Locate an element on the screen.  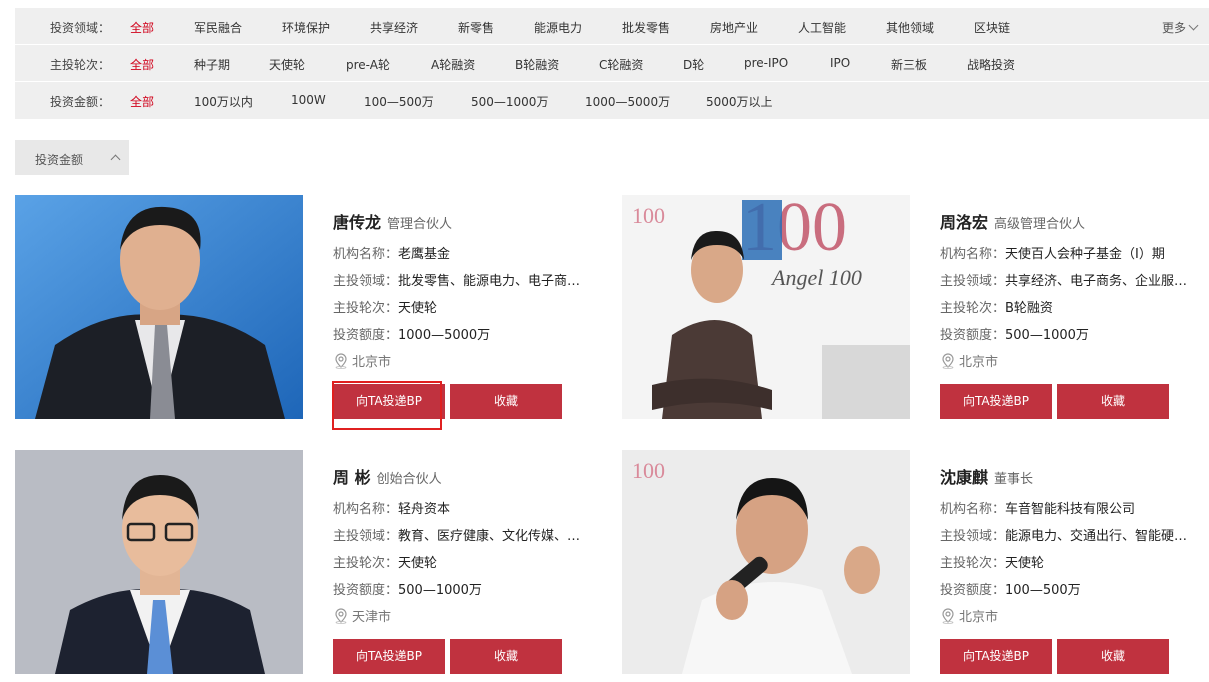
amount-value: 1000—5000万 is located at coordinates (444, 335).